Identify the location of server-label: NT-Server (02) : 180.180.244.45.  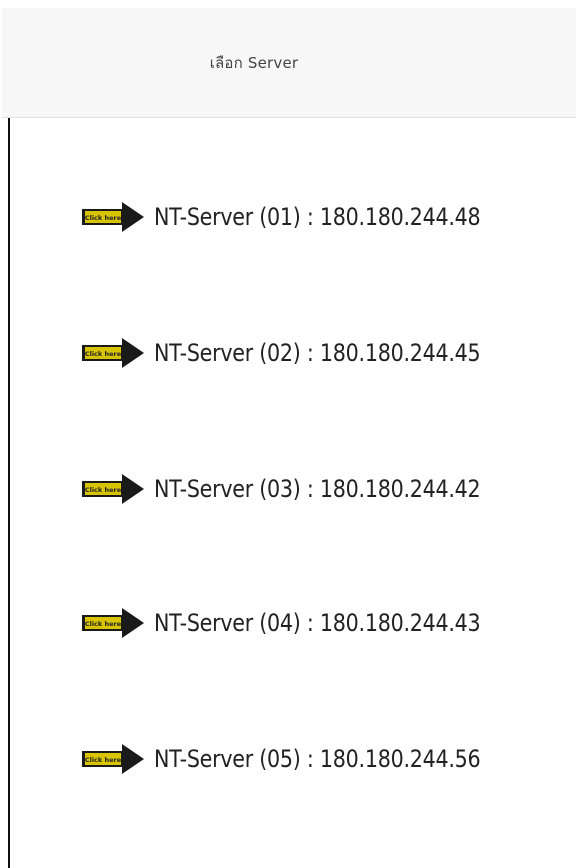
(317, 353).